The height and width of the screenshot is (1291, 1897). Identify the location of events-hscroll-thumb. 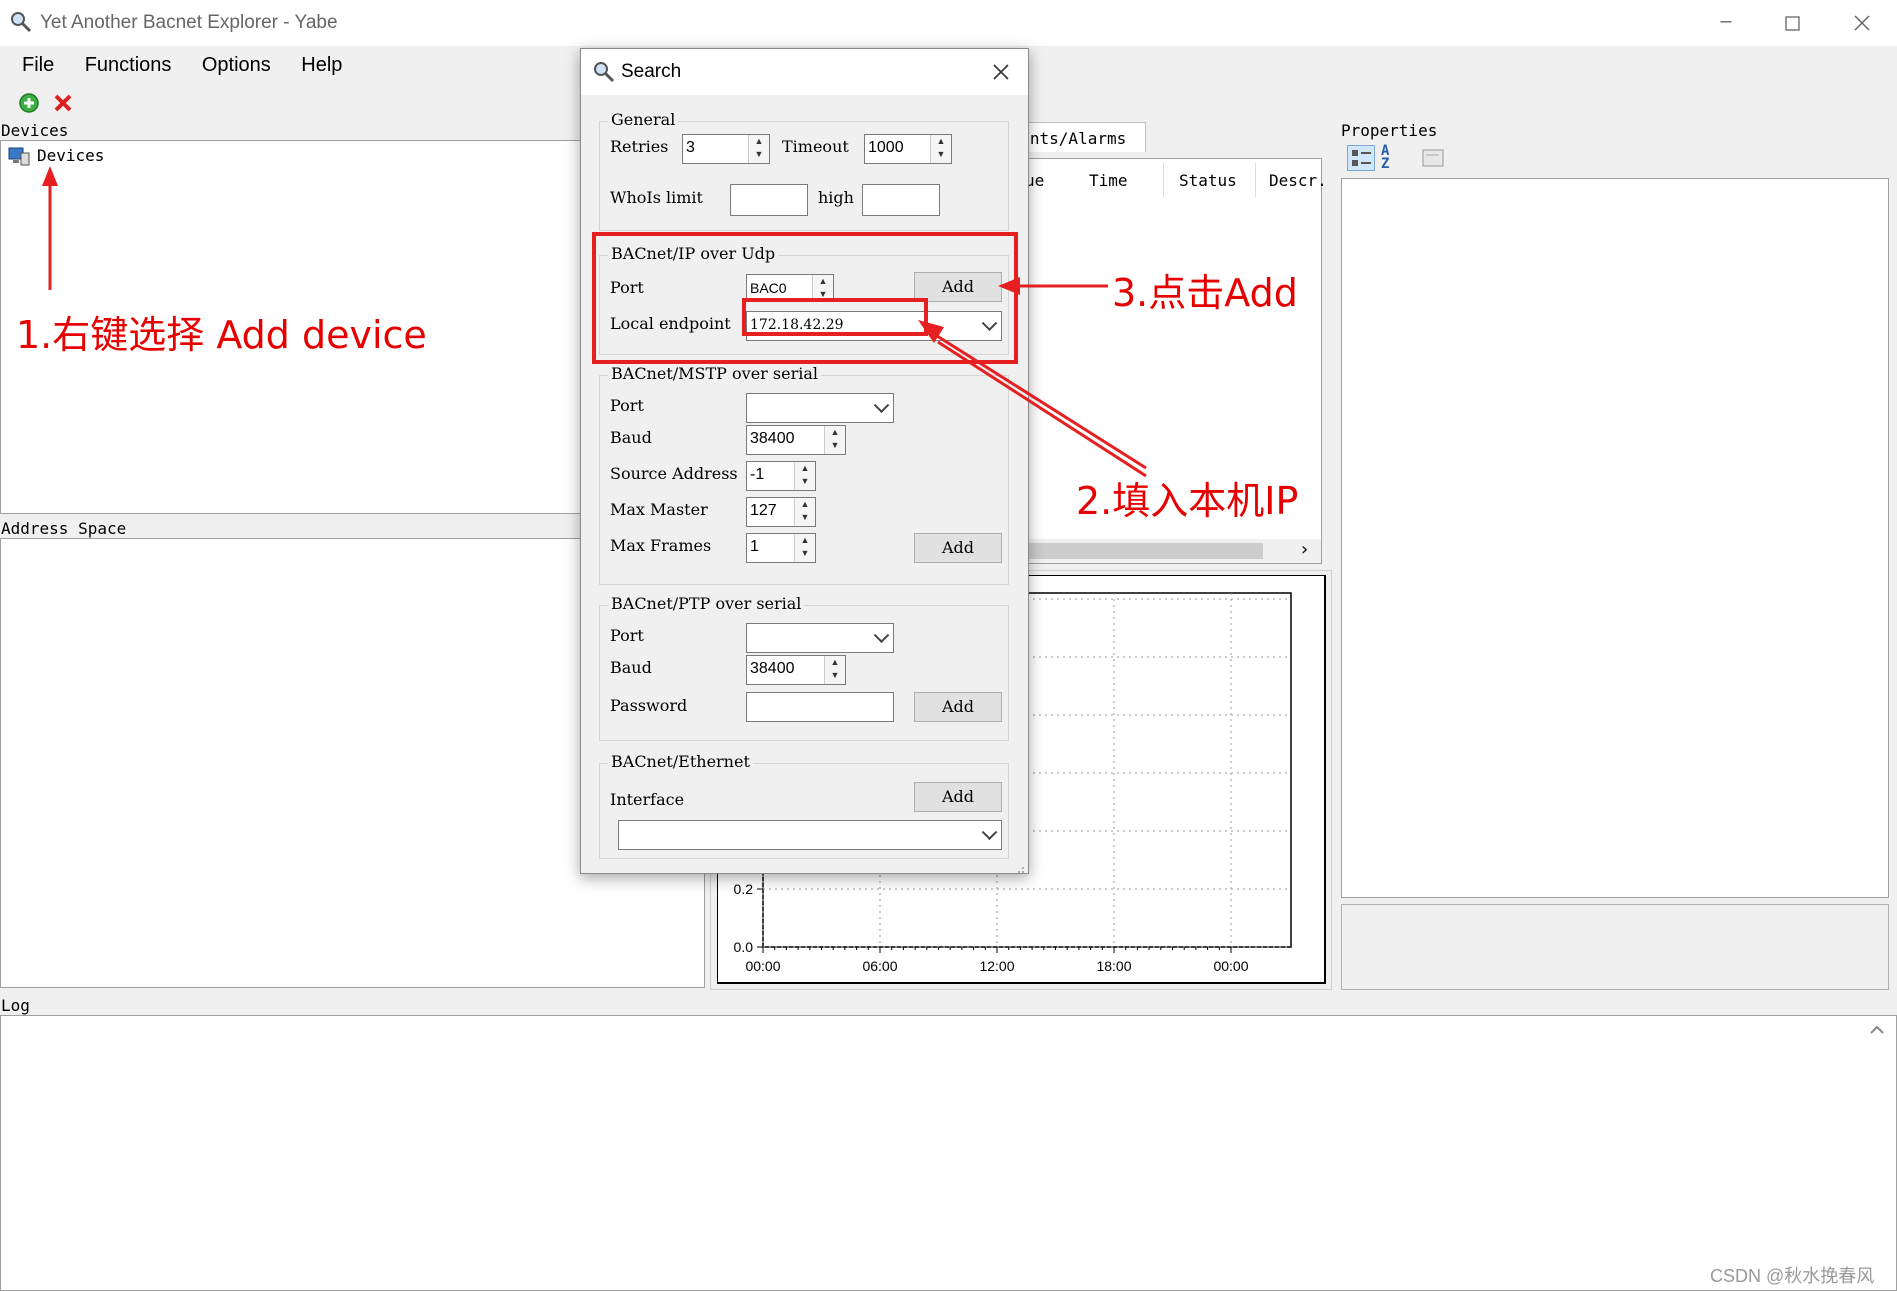
(1137, 551).